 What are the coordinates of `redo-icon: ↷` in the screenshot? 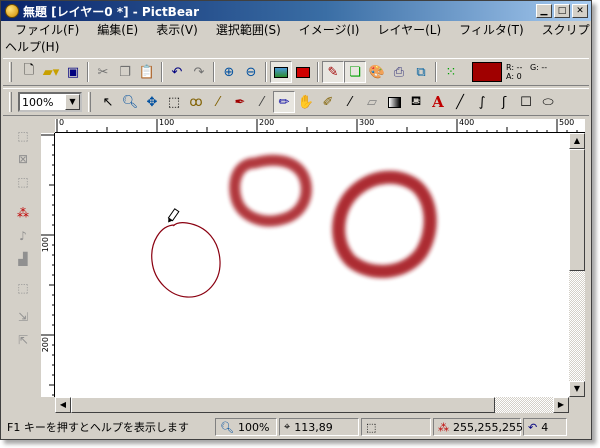 It's located at (199, 72).